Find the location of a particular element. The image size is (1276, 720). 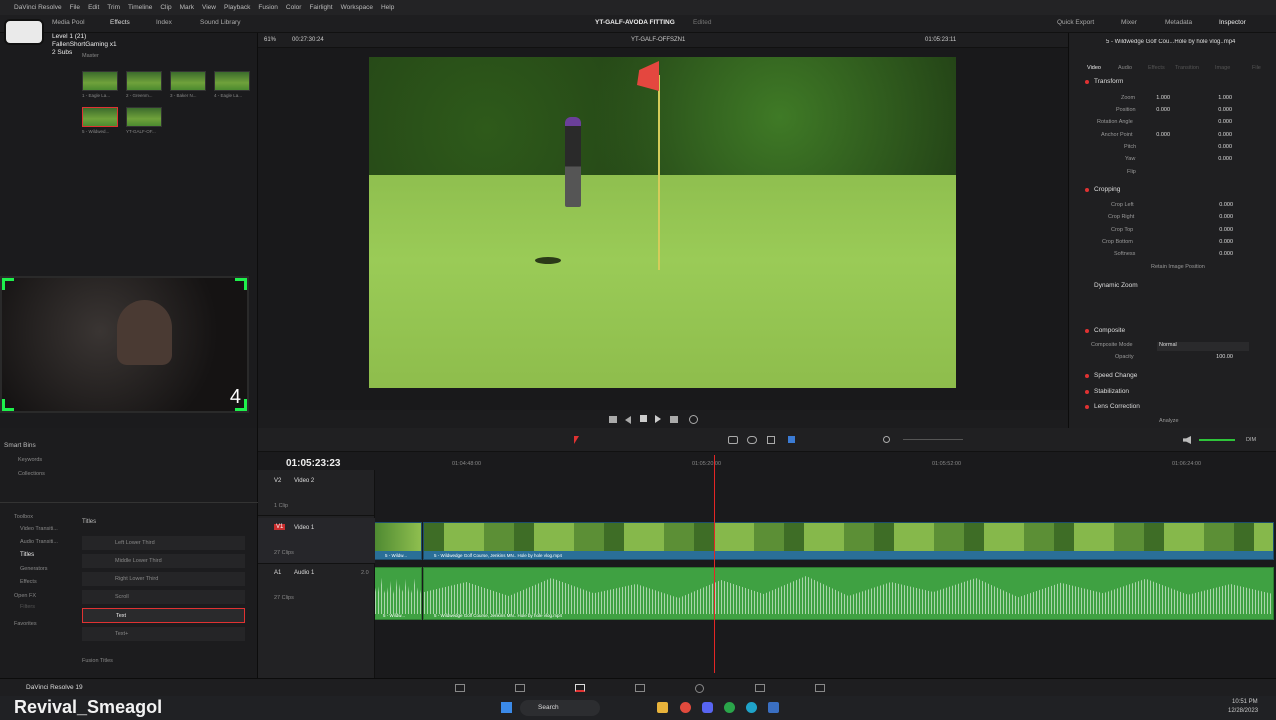

menu-fusion: Fusion is located at coordinates (268, 7).